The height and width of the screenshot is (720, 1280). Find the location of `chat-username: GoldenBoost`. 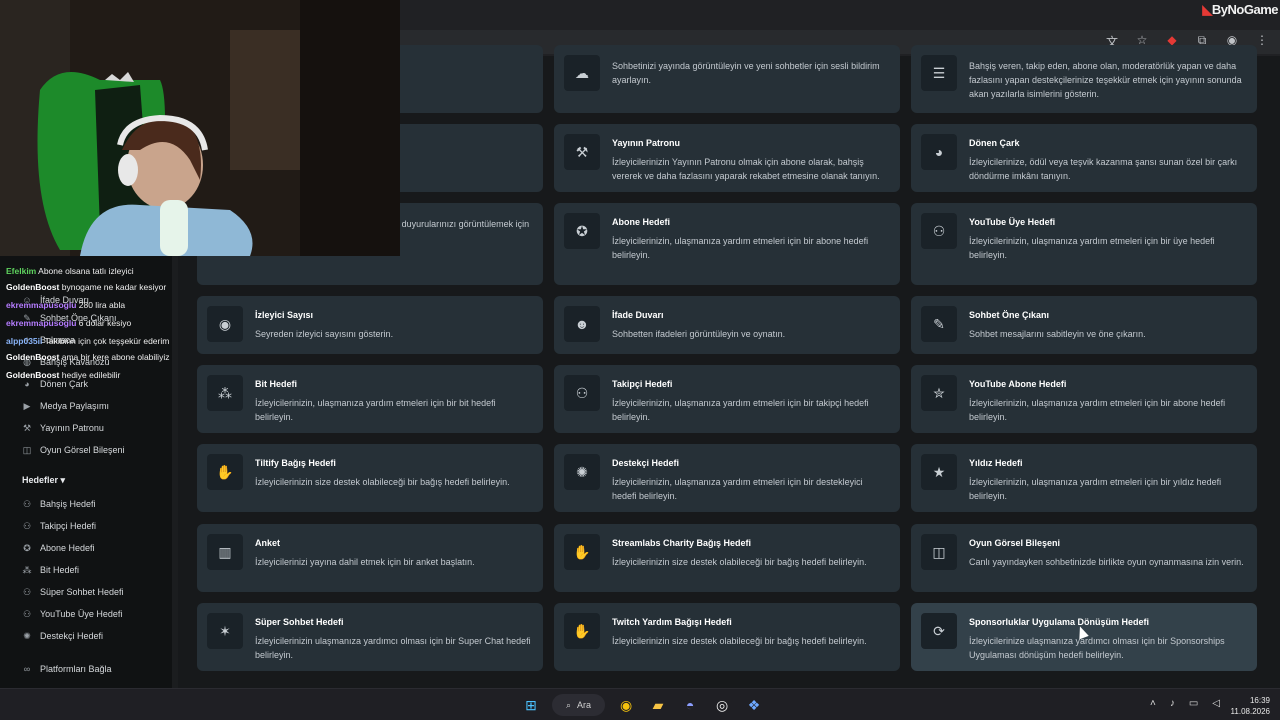

chat-username: GoldenBoost is located at coordinates (33, 357).